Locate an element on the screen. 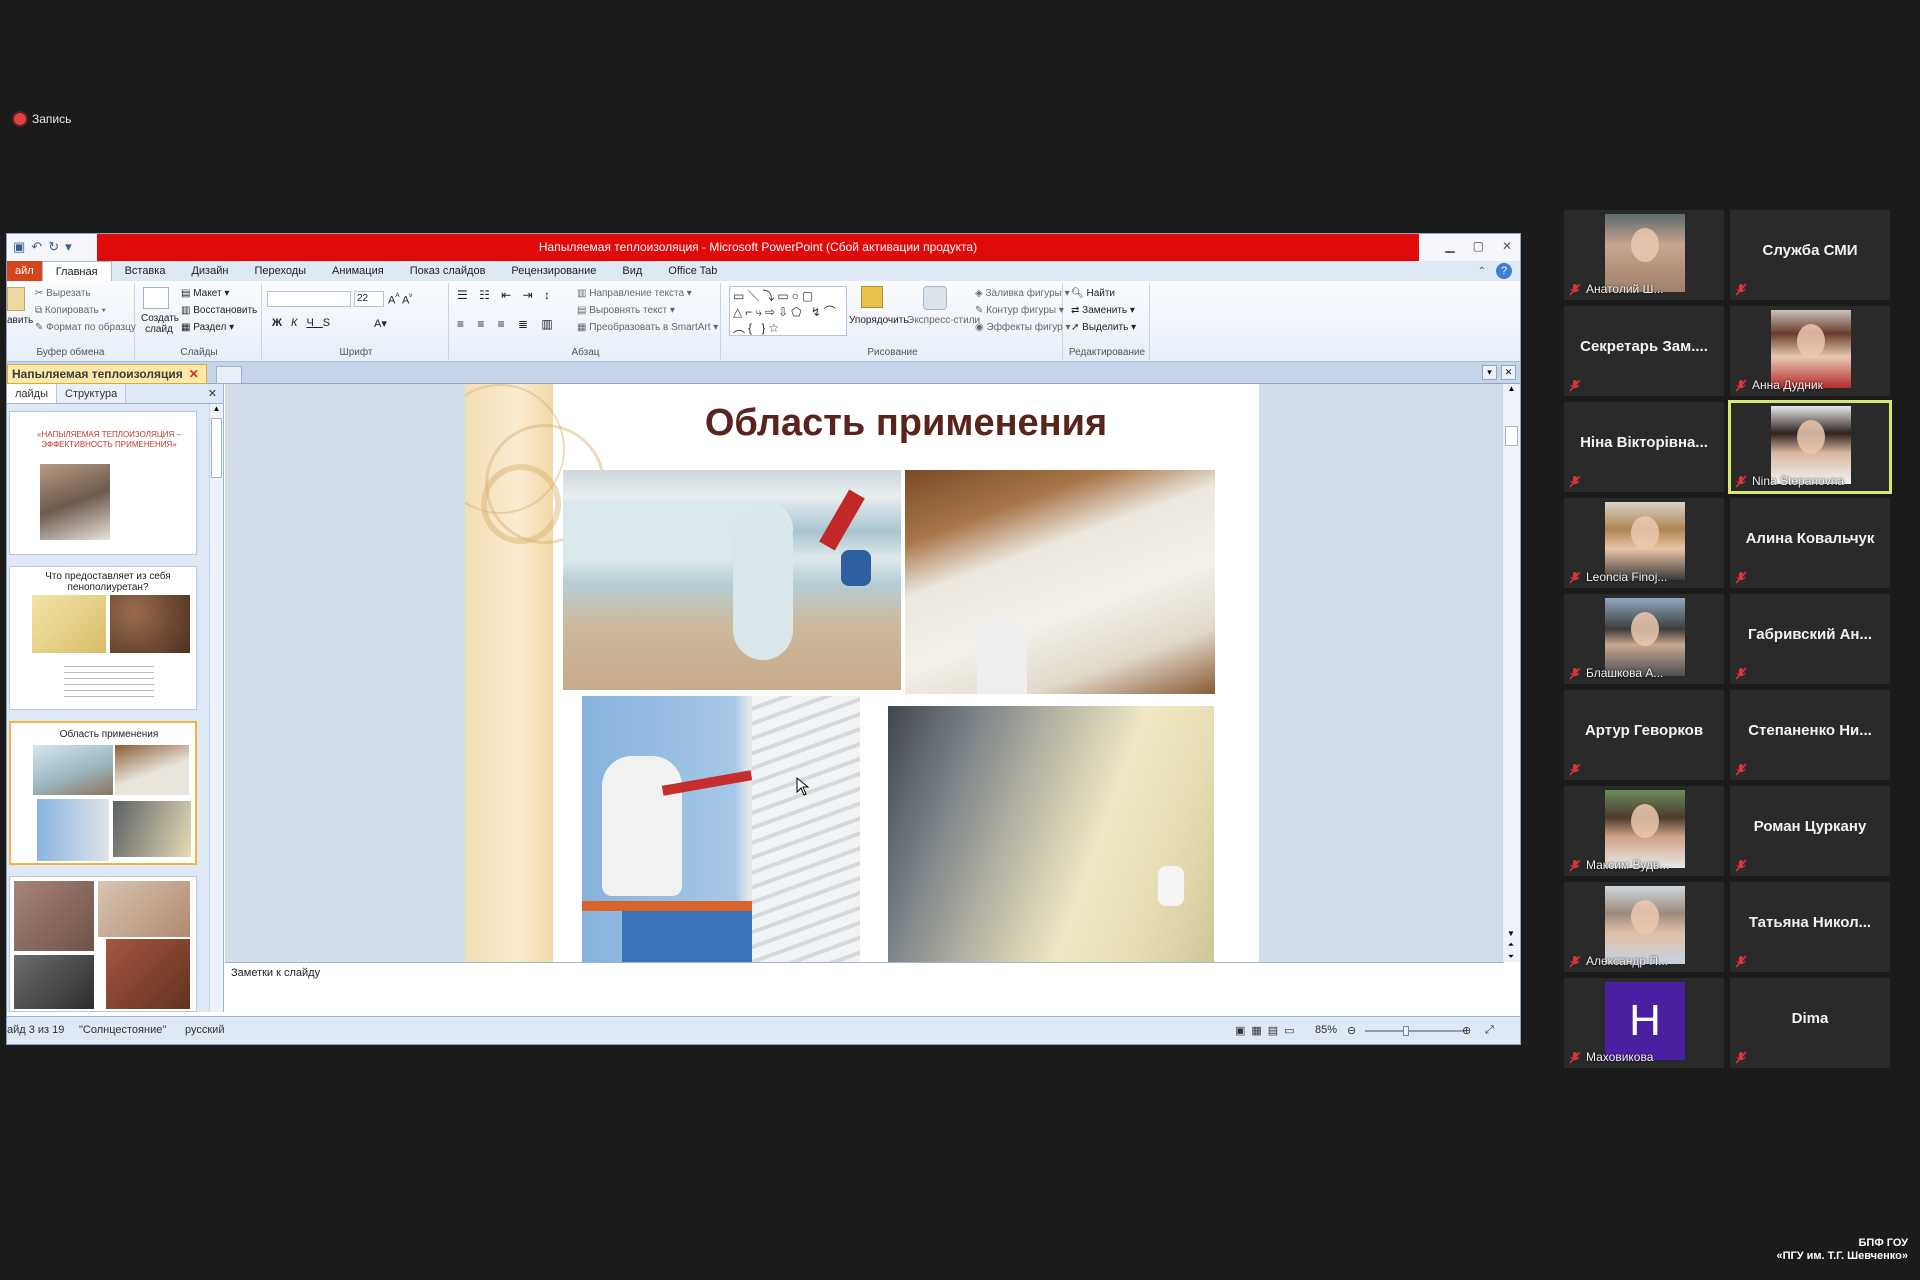 Image resolution: width=1920 pixels, height=1280 pixels. shape-fill-button: ◈ Заливка фигуры ▾ is located at coordinates (1022, 293).